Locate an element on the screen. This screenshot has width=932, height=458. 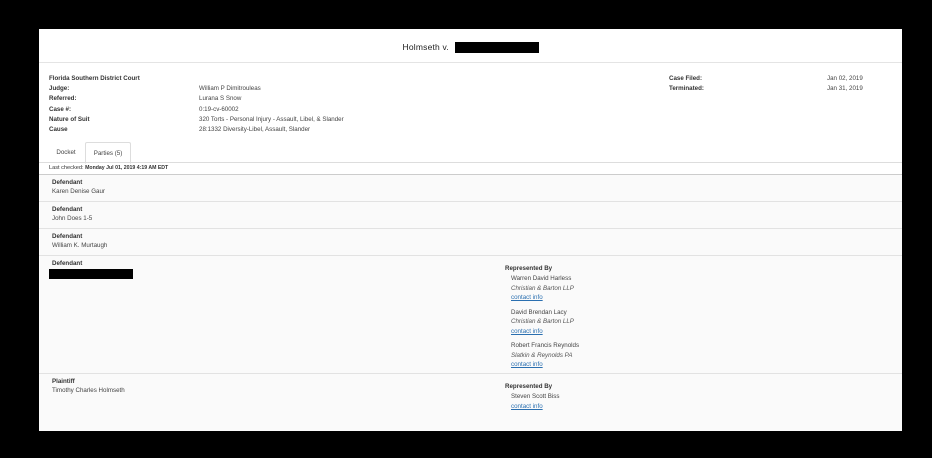
party-role: Plaintiff is located at coordinates (63, 381).